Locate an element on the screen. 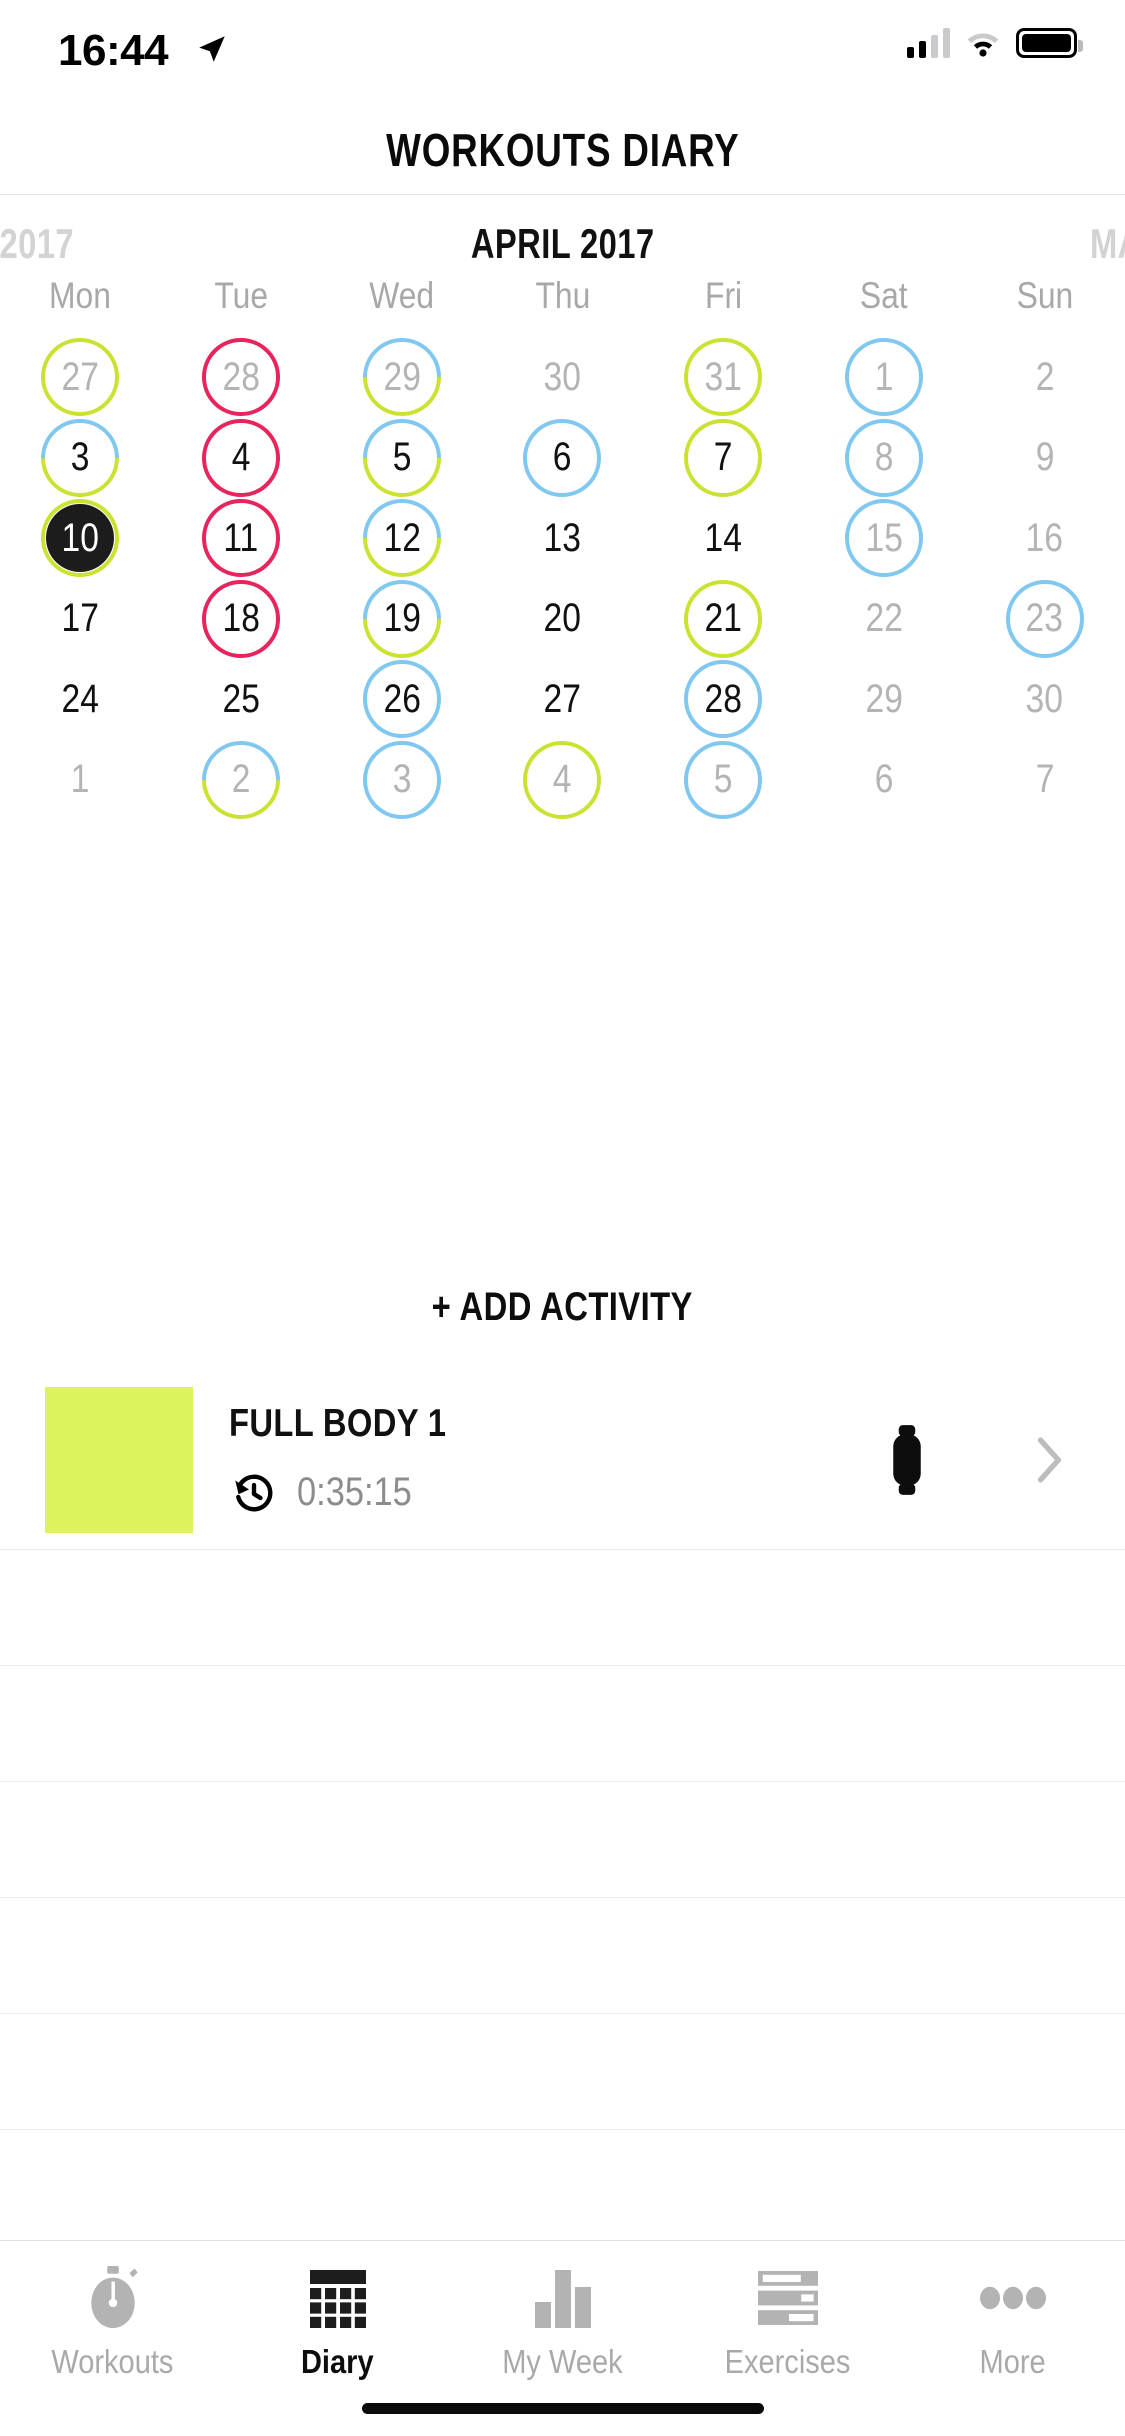 This screenshot has height=2436, width=1125. calendar-day-cell: 9 is located at coordinates (1044, 458).